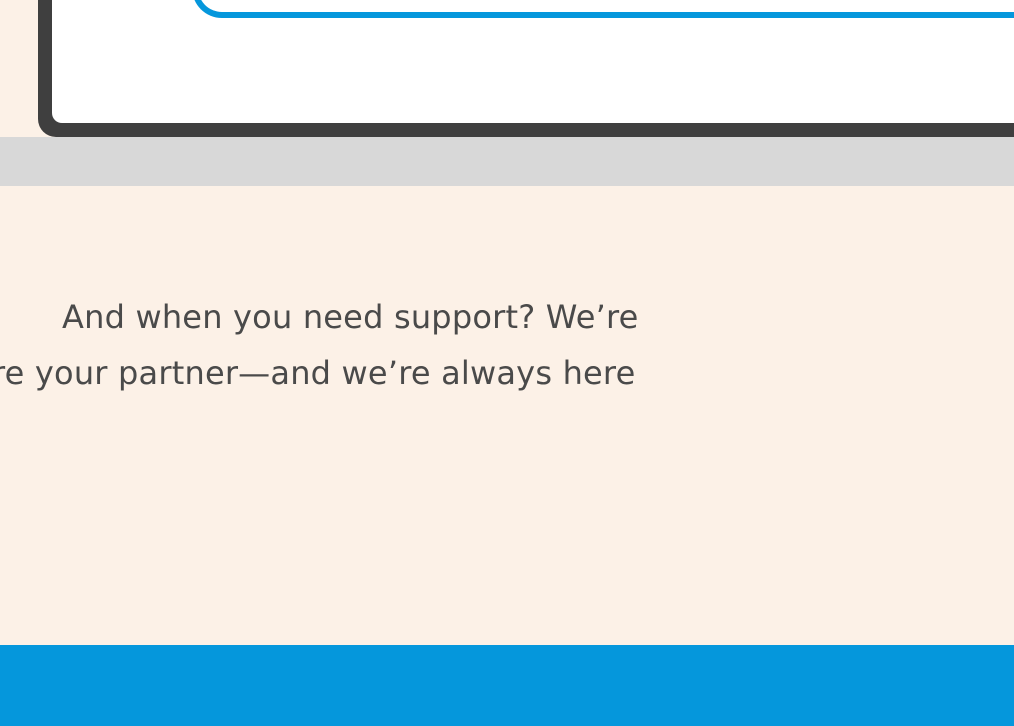 The image size is (1014, 726). I want to click on illustration-input-box, so click(603, 9).